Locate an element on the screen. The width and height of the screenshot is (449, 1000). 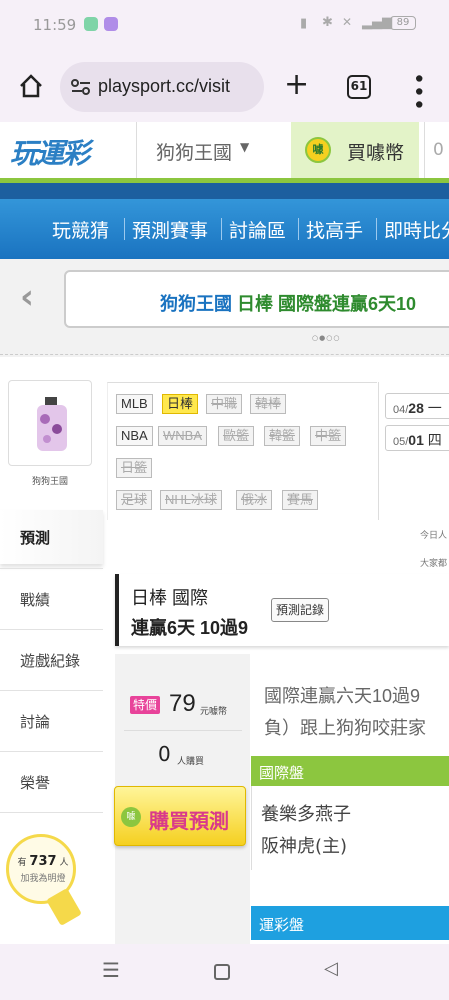
messenger-app-icon is located at coordinates (111, 24).